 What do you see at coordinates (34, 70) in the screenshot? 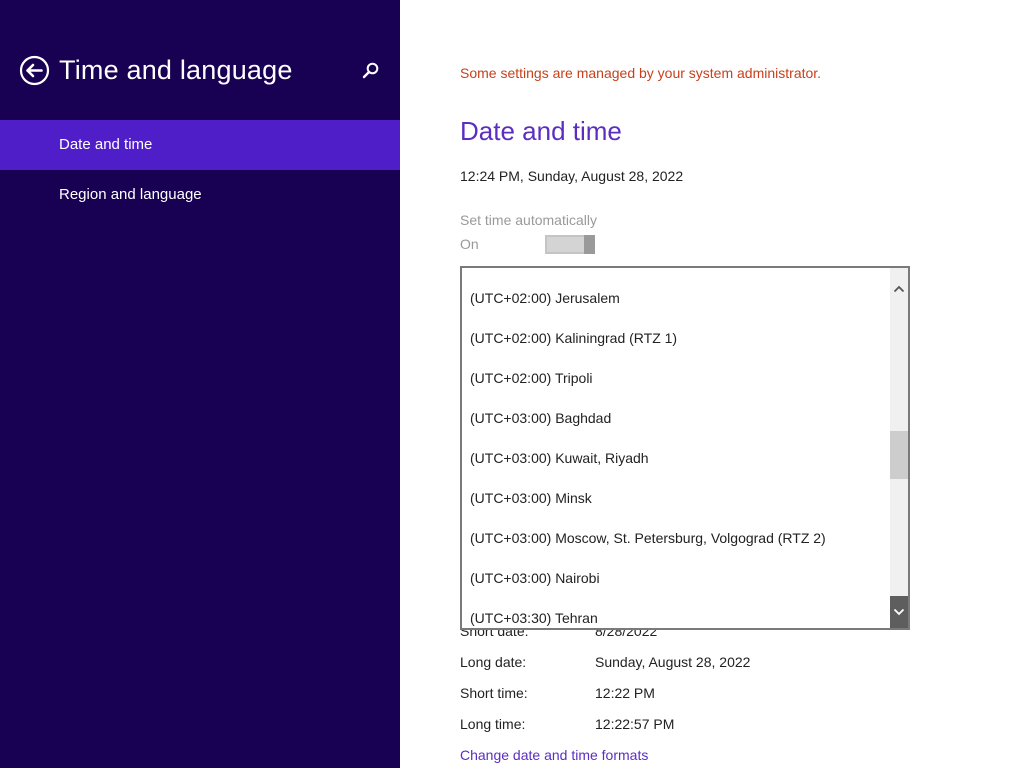
I see `back-arrow-icon` at bounding box center [34, 70].